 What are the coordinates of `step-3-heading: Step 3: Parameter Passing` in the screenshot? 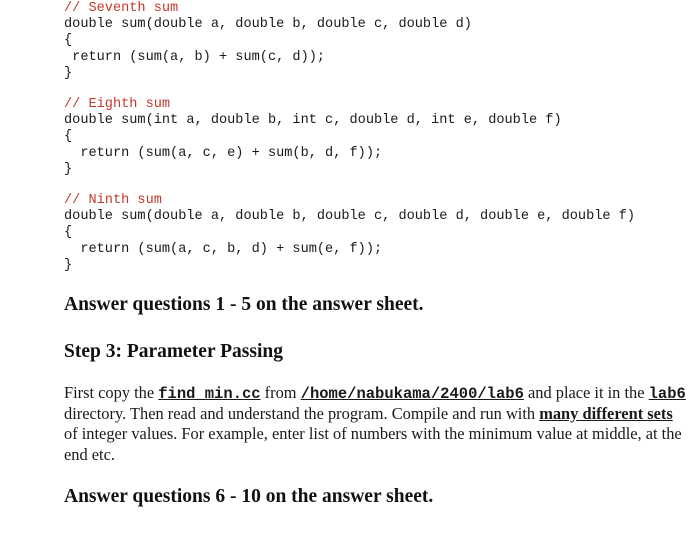 It's located at (173, 351).